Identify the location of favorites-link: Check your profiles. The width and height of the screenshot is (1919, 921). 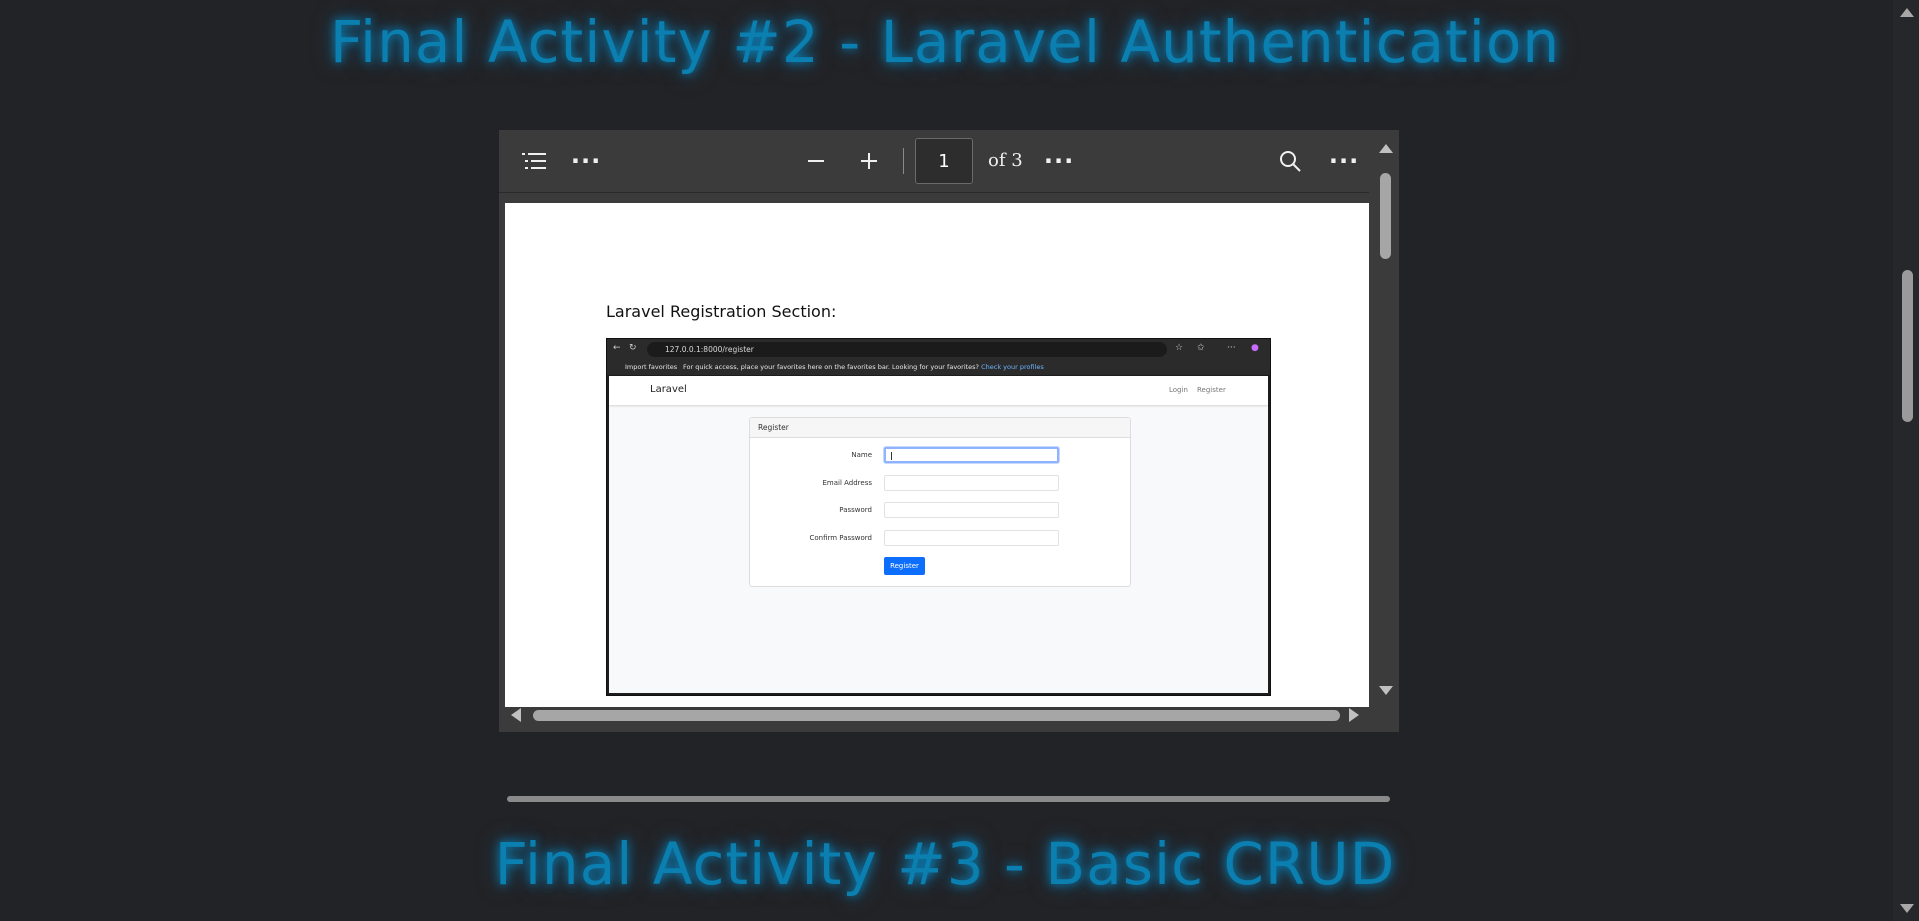
(1012, 367).